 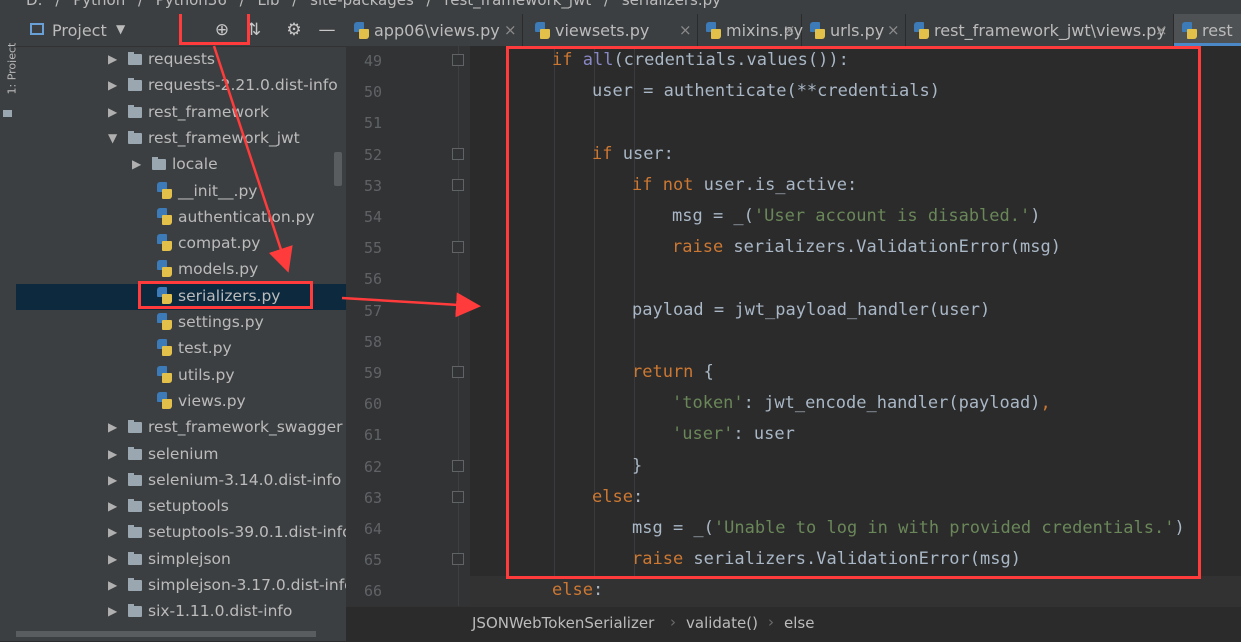 What do you see at coordinates (434, 30) in the screenshot?
I see `editor-tab: app06\views.py ×` at bounding box center [434, 30].